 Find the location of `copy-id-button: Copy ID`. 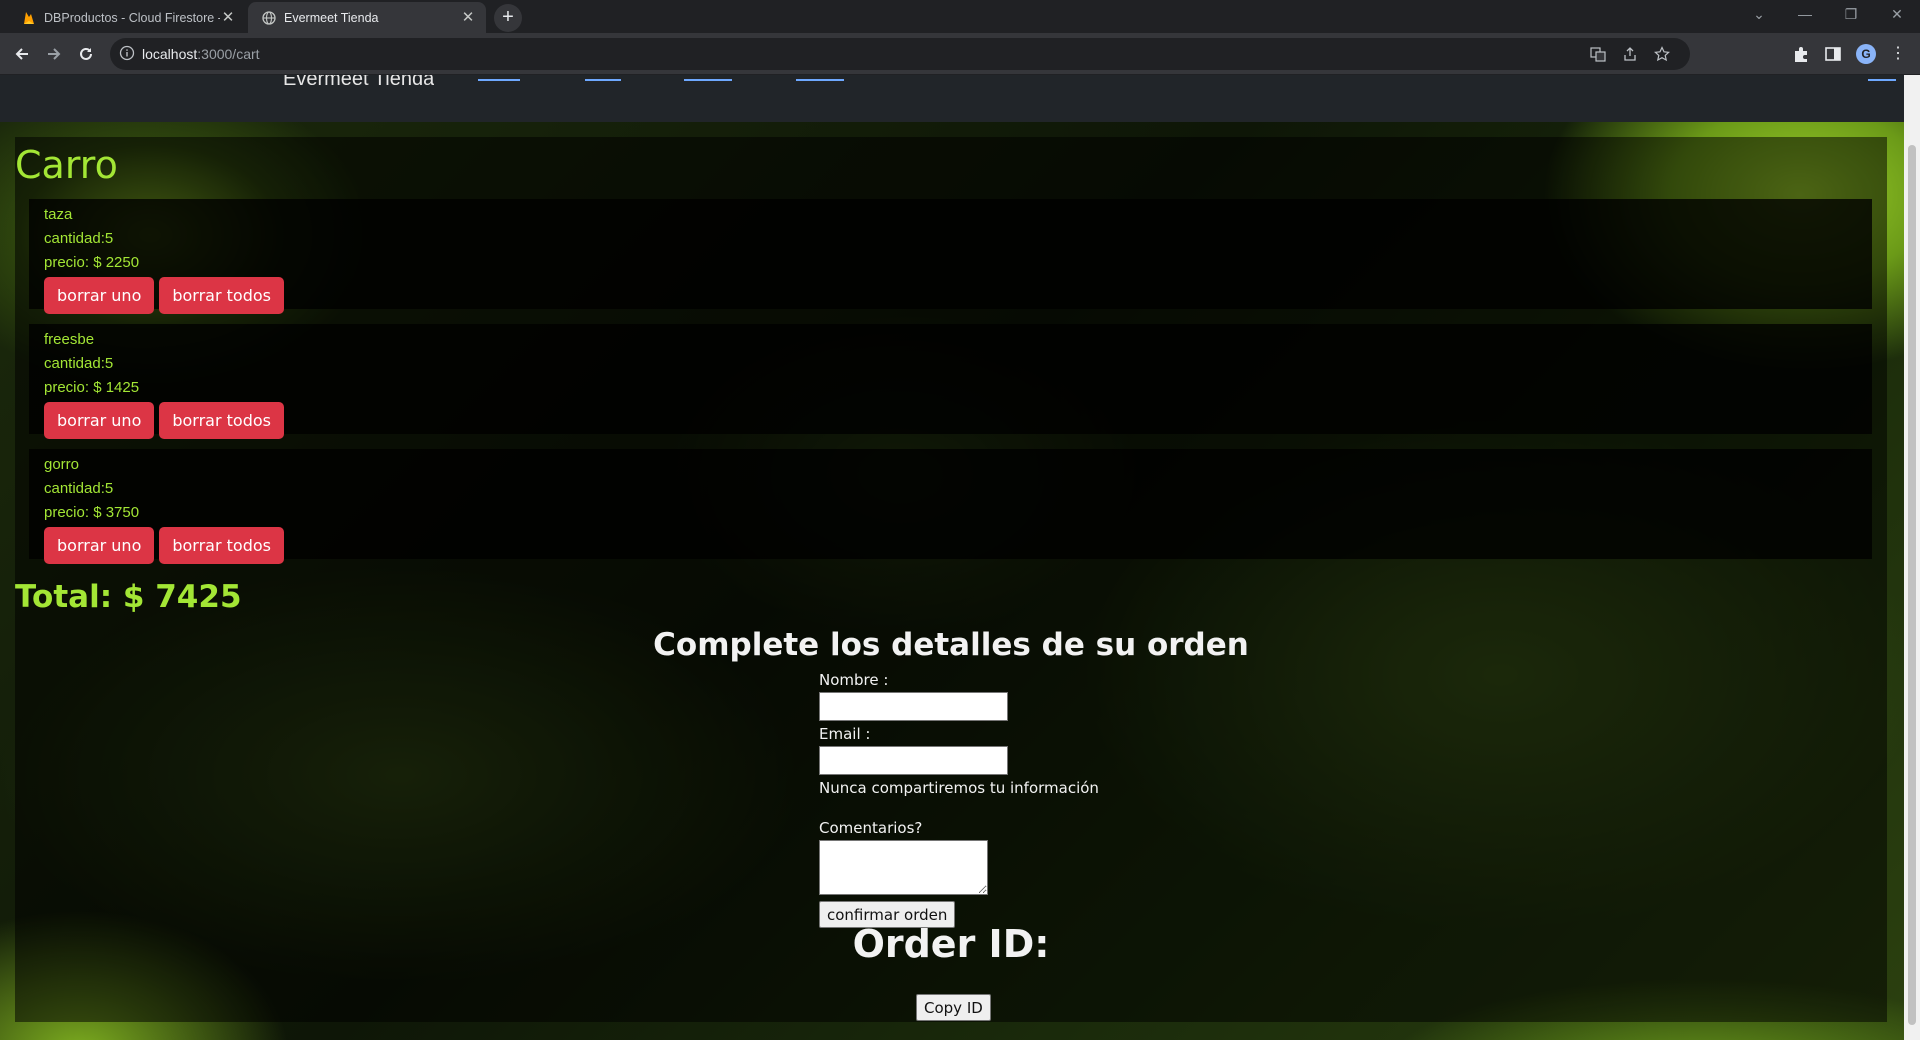

copy-id-button: Copy ID is located at coordinates (953, 1007).